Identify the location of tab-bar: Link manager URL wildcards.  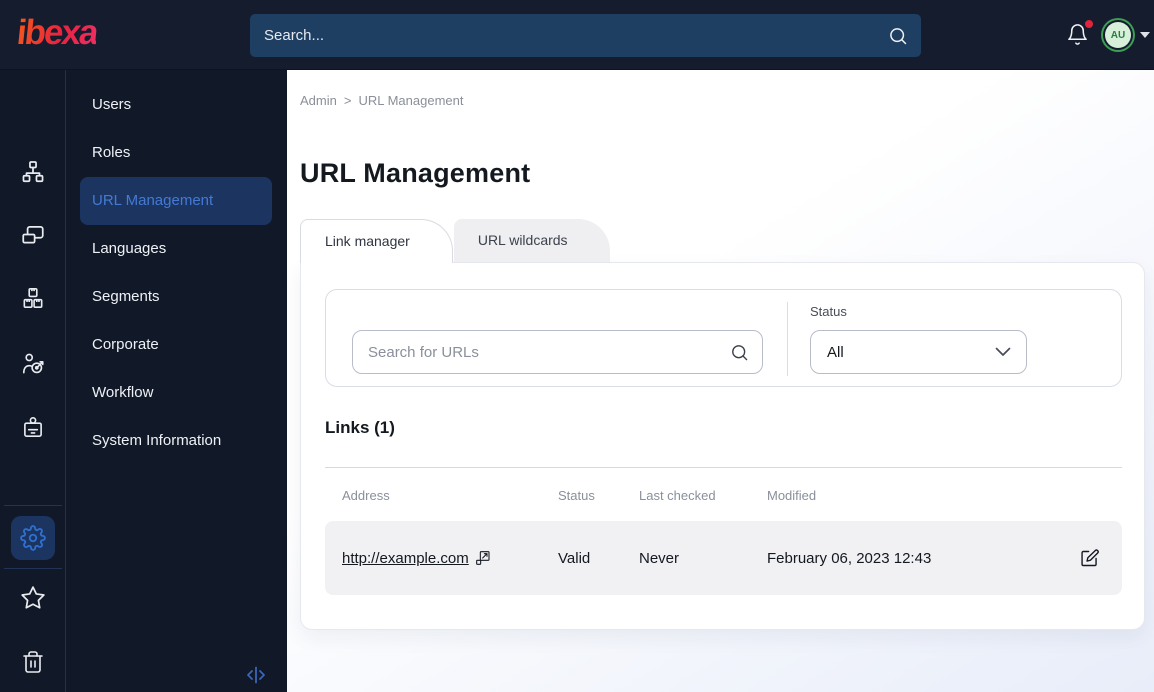
(455, 241).